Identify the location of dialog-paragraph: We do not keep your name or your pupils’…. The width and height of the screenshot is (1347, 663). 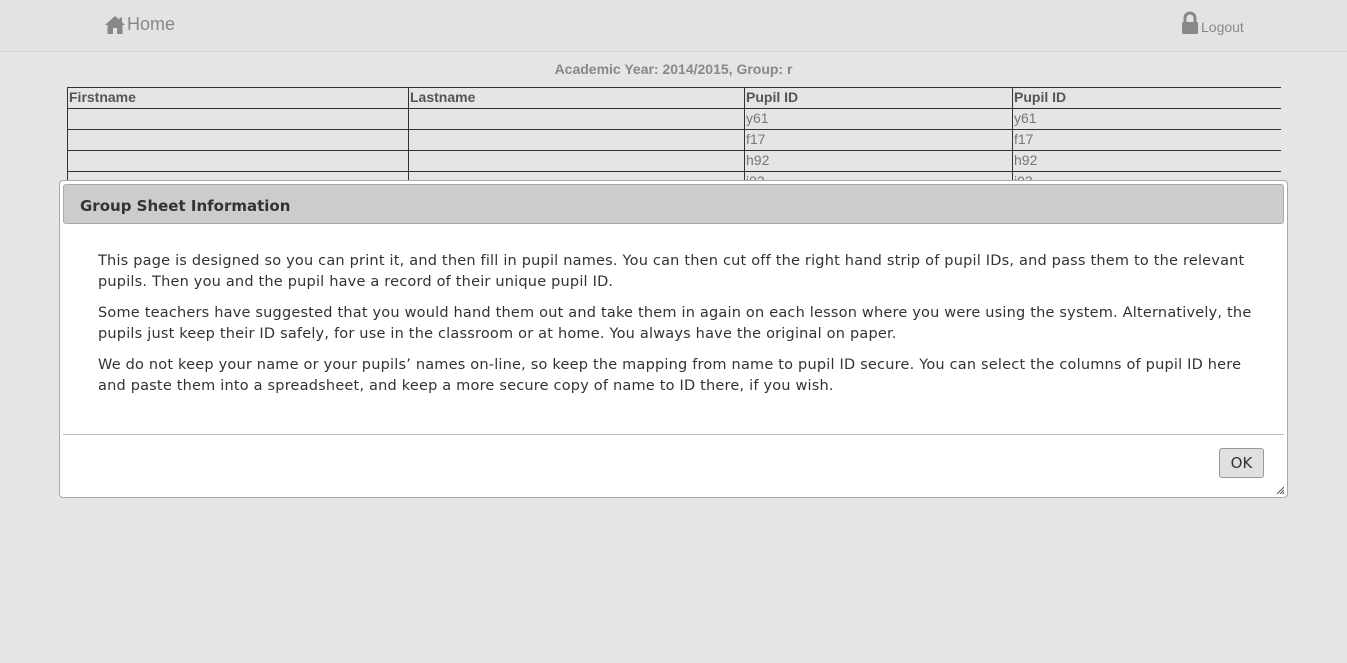
(670, 375).